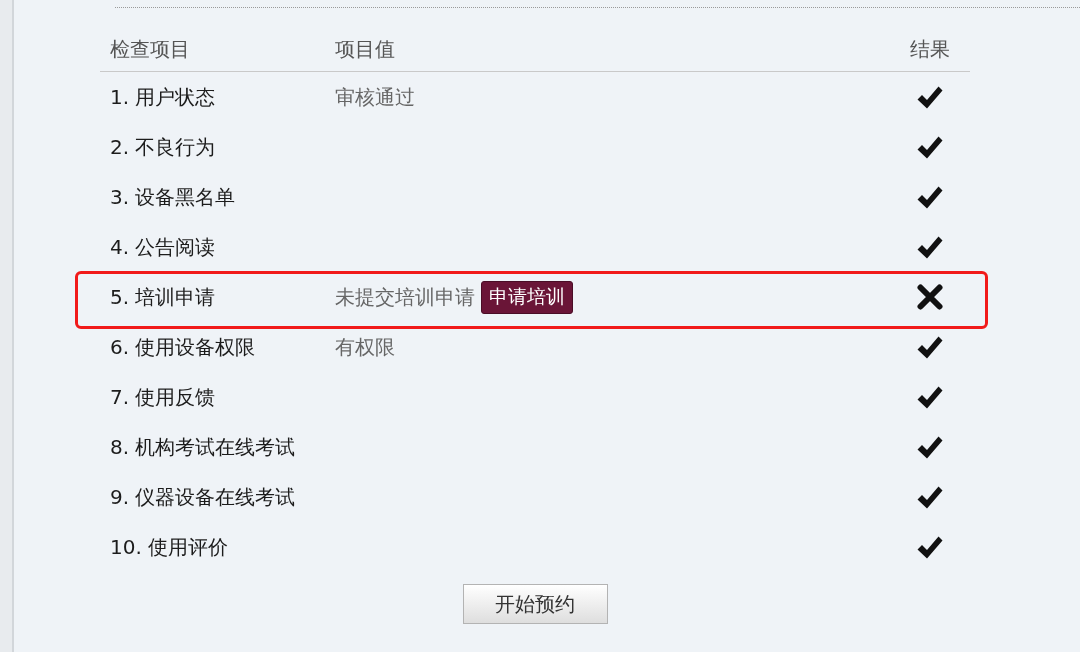 This screenshot has width=1080, height=652. Describe the element at coordinates (163, 397) in the screenshot. I see `check-item-label: 7. 使用反馈` at that location.